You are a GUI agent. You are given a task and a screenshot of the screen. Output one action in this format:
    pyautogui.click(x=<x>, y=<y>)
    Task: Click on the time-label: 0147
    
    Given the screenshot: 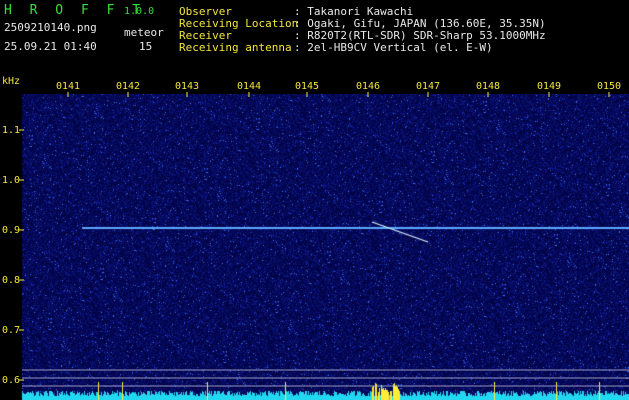 What is the action you would take?
    pyautogui.click(x=428, y=86)
    